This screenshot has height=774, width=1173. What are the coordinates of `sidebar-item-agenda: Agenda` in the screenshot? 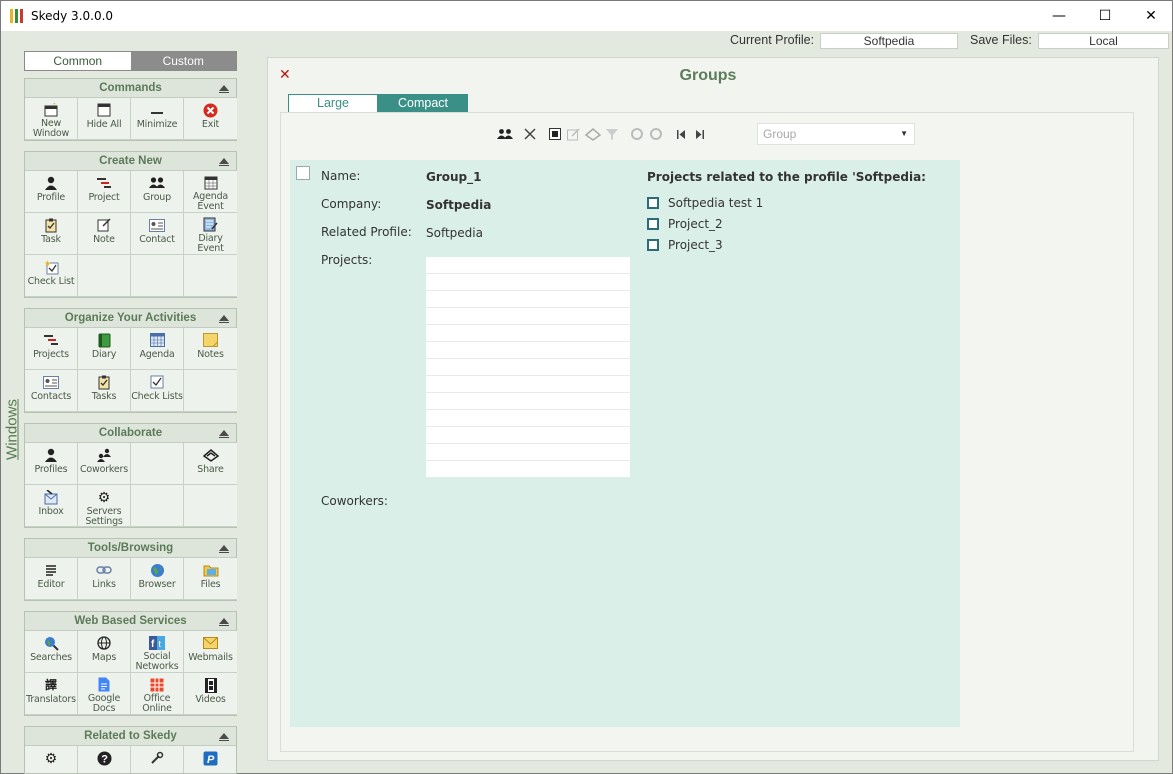 It's located at (157, 349).